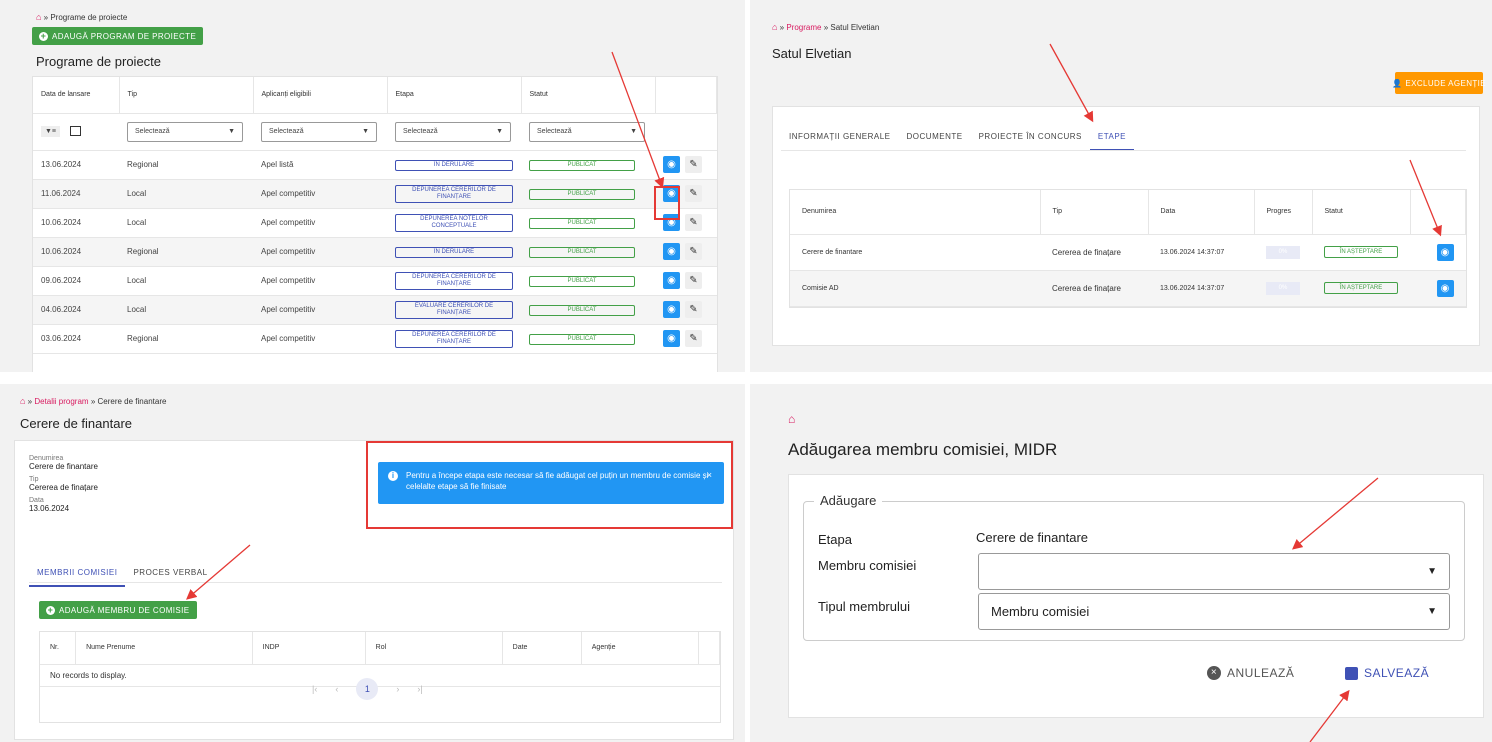  What do you see at coordinates (1214, 571) in the screenshot?
I see `member-select: ▼` at bounding box center [1214, 571].